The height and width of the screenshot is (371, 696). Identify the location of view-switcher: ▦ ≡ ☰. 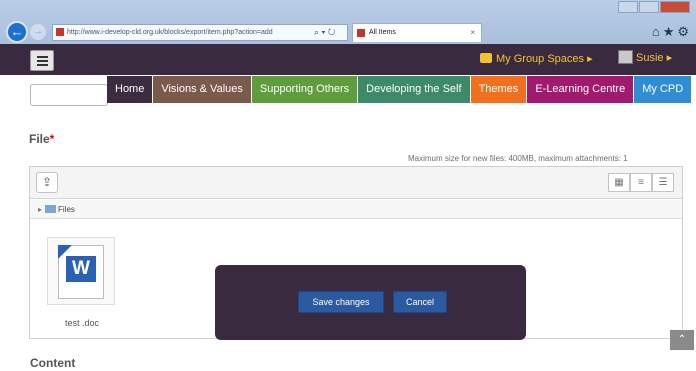
(641, 182).